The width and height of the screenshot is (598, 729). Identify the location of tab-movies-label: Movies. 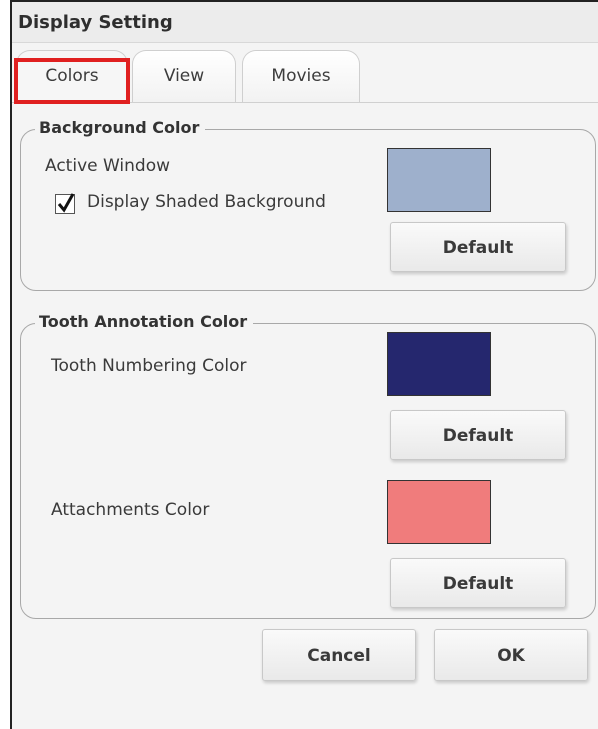
(301, 76).